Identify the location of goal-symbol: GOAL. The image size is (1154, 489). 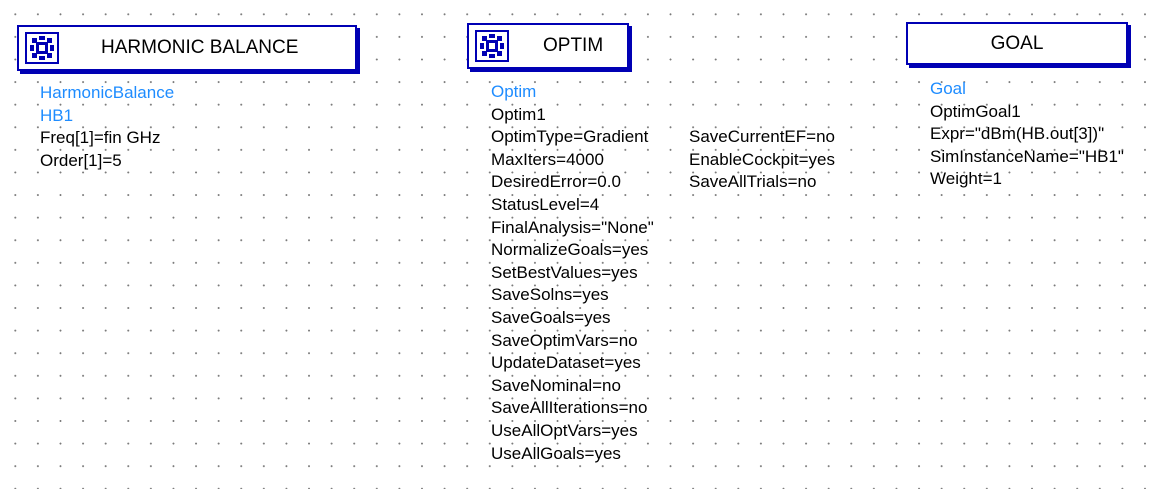
(1017, 43).